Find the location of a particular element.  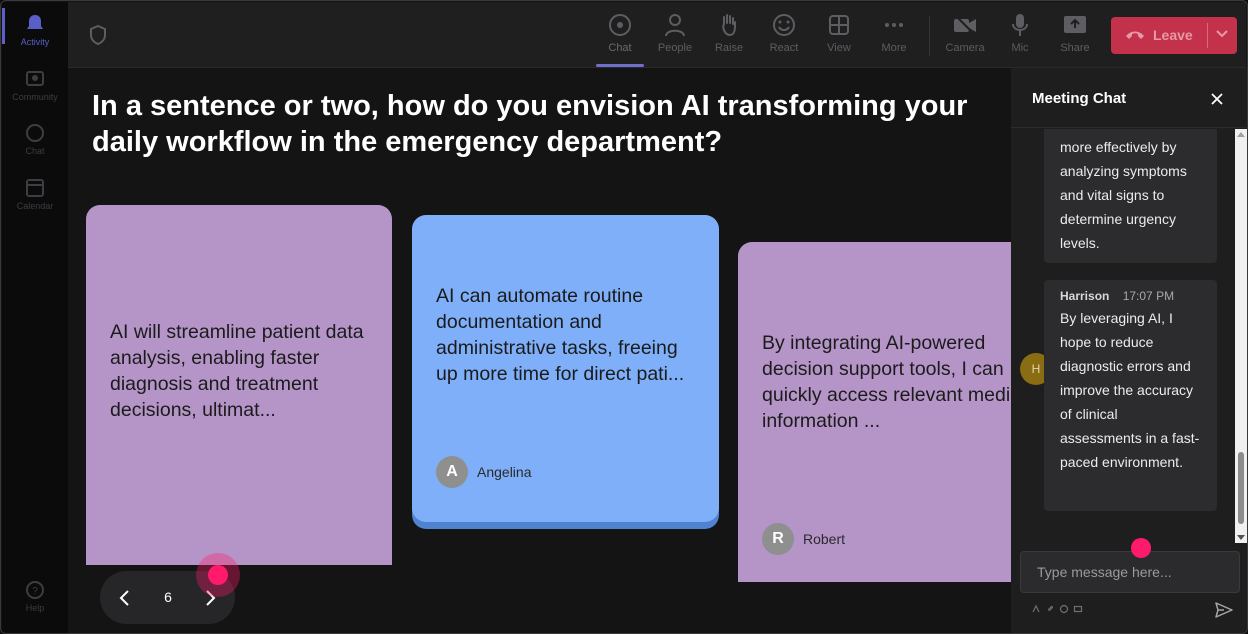

camera-off-icon is located at coordinates (965, 25).